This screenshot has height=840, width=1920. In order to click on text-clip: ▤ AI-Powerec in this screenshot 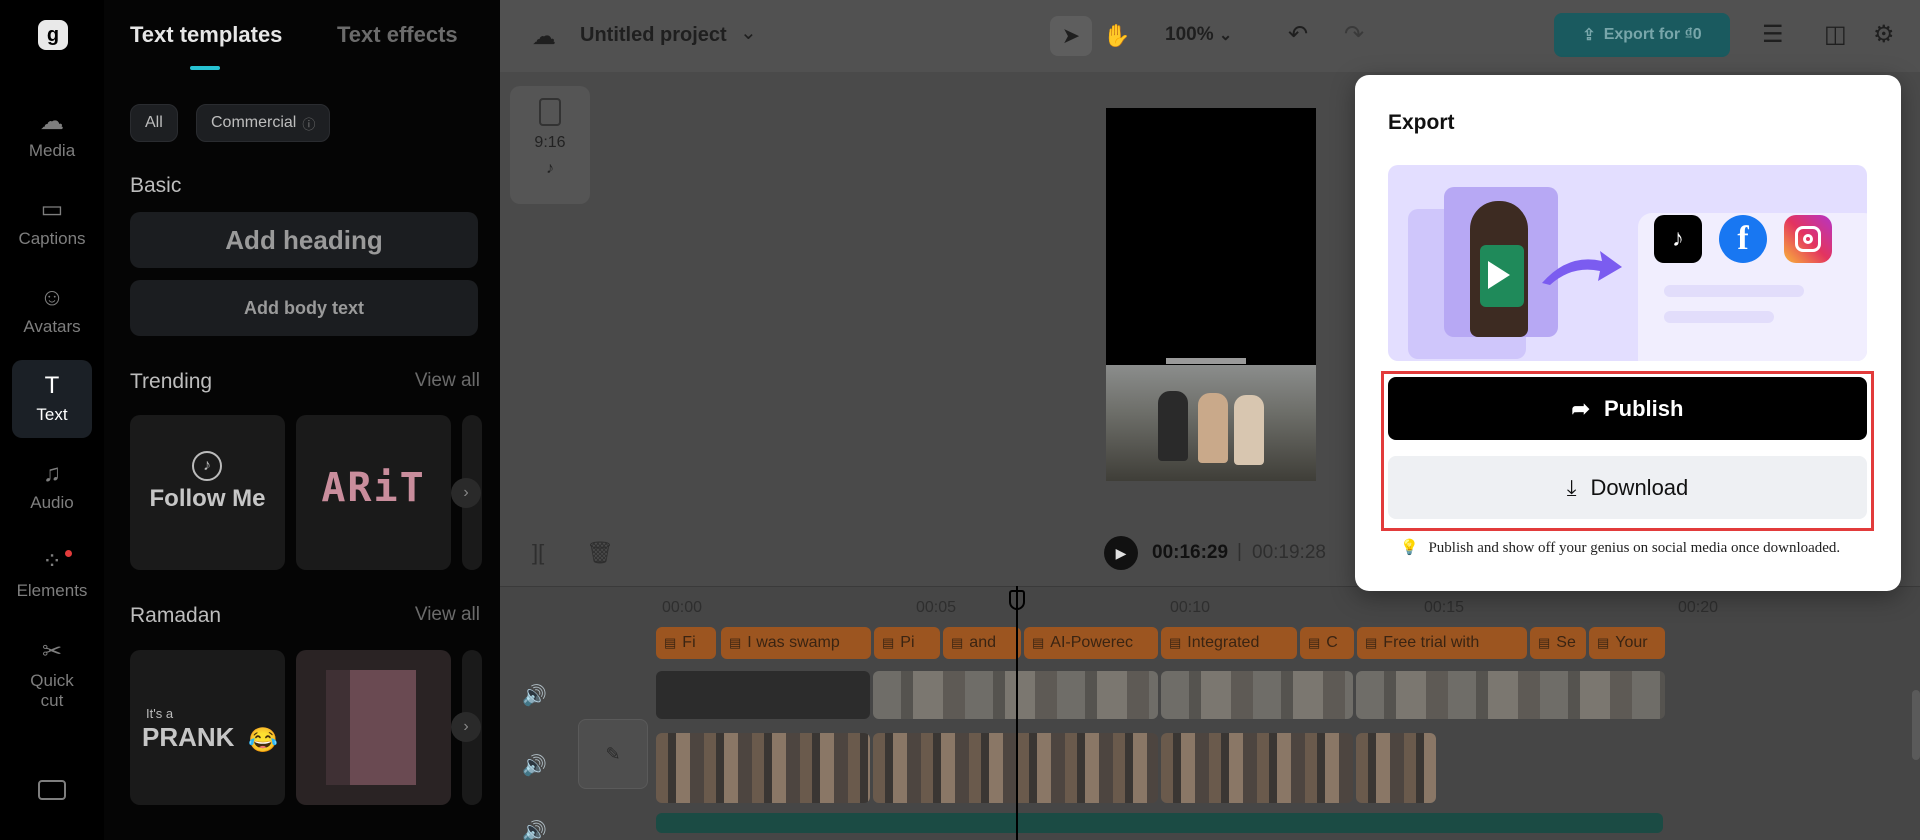, I will do `click(1091, 643)`.